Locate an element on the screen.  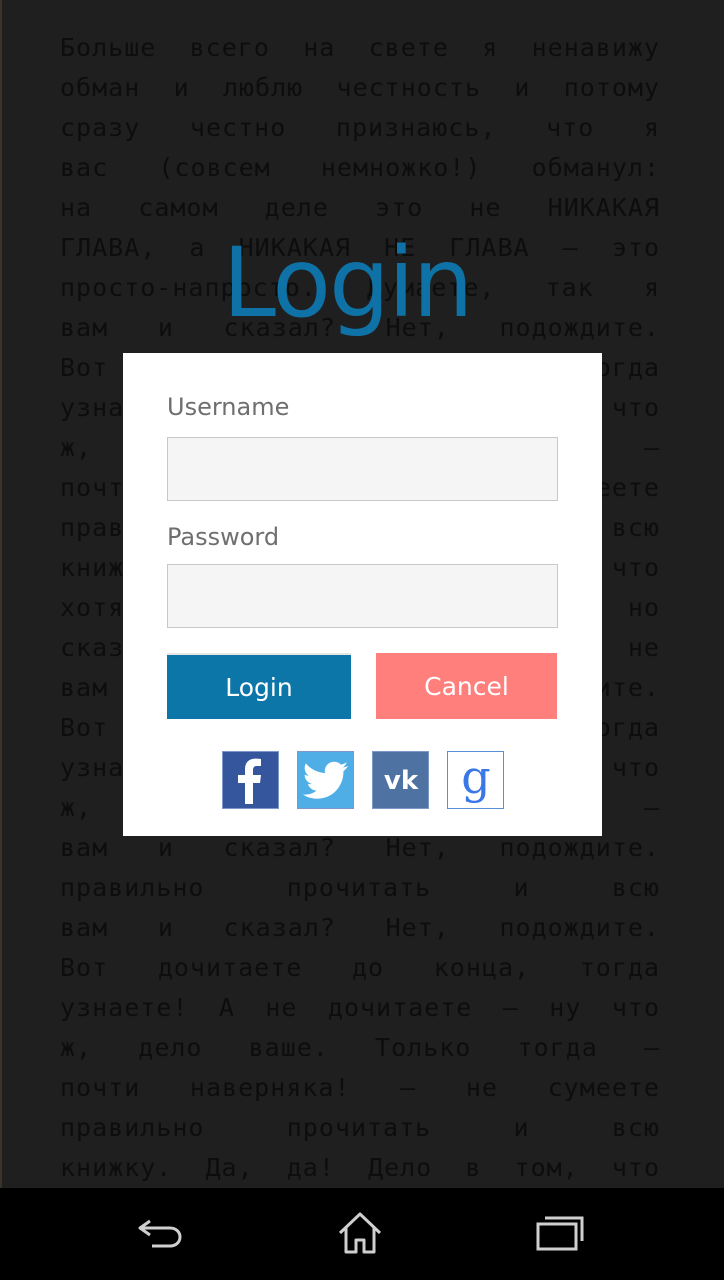
cancel-button: Cancel is located at coordinates (466, 686).